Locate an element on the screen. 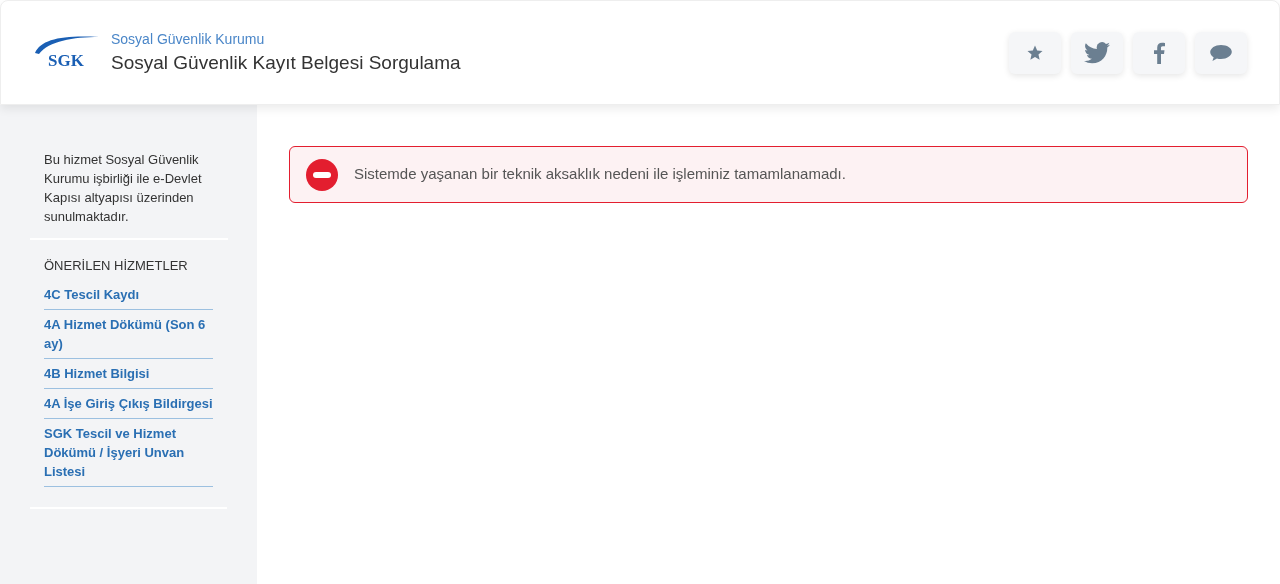 This screenshot has height=584, width=1280. logo: SGK is located at coordinates (66, 52).